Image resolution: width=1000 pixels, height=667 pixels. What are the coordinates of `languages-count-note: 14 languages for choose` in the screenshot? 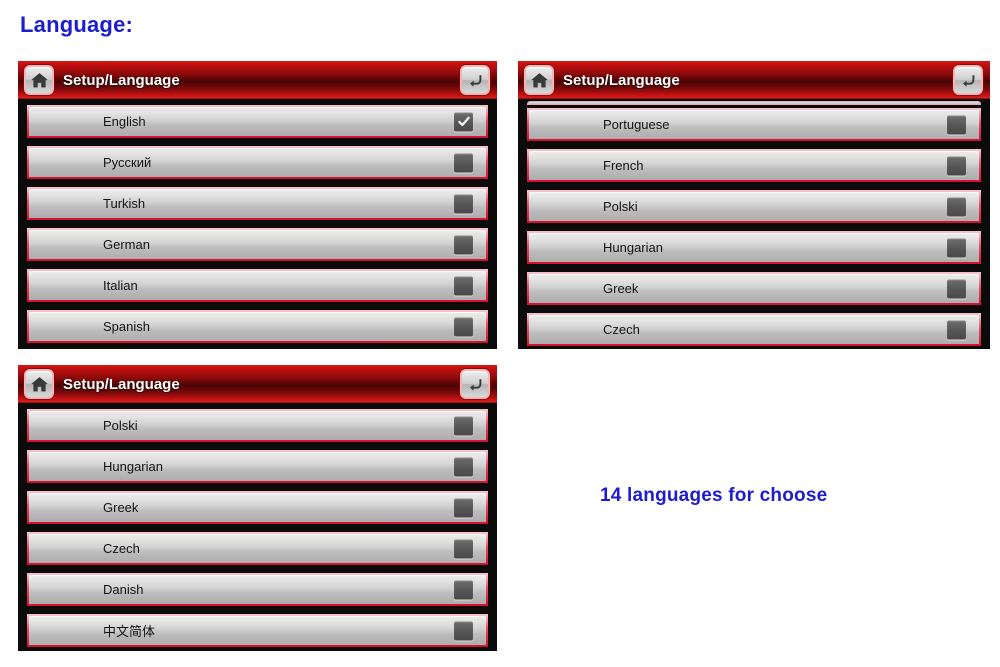 It's located at (714, 495).